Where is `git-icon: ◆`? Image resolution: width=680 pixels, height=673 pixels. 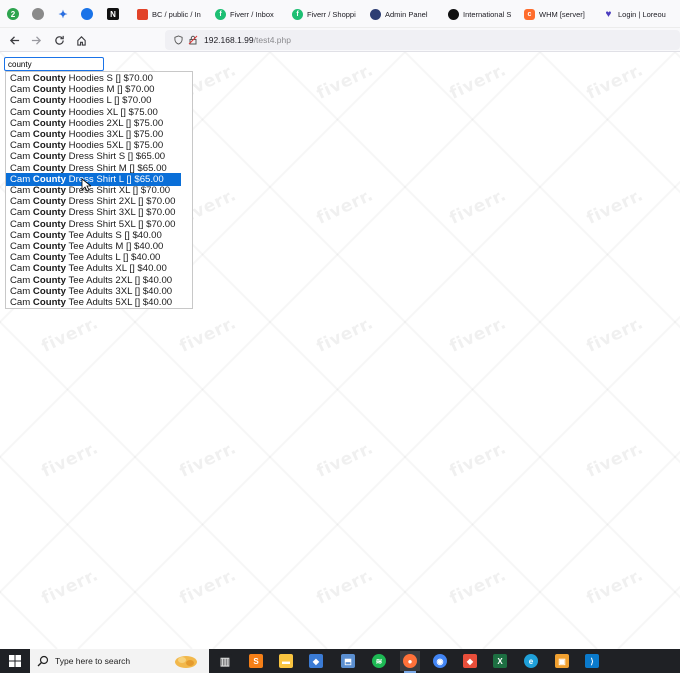 git-icon: ◆ is located at coordinates (470, 661).